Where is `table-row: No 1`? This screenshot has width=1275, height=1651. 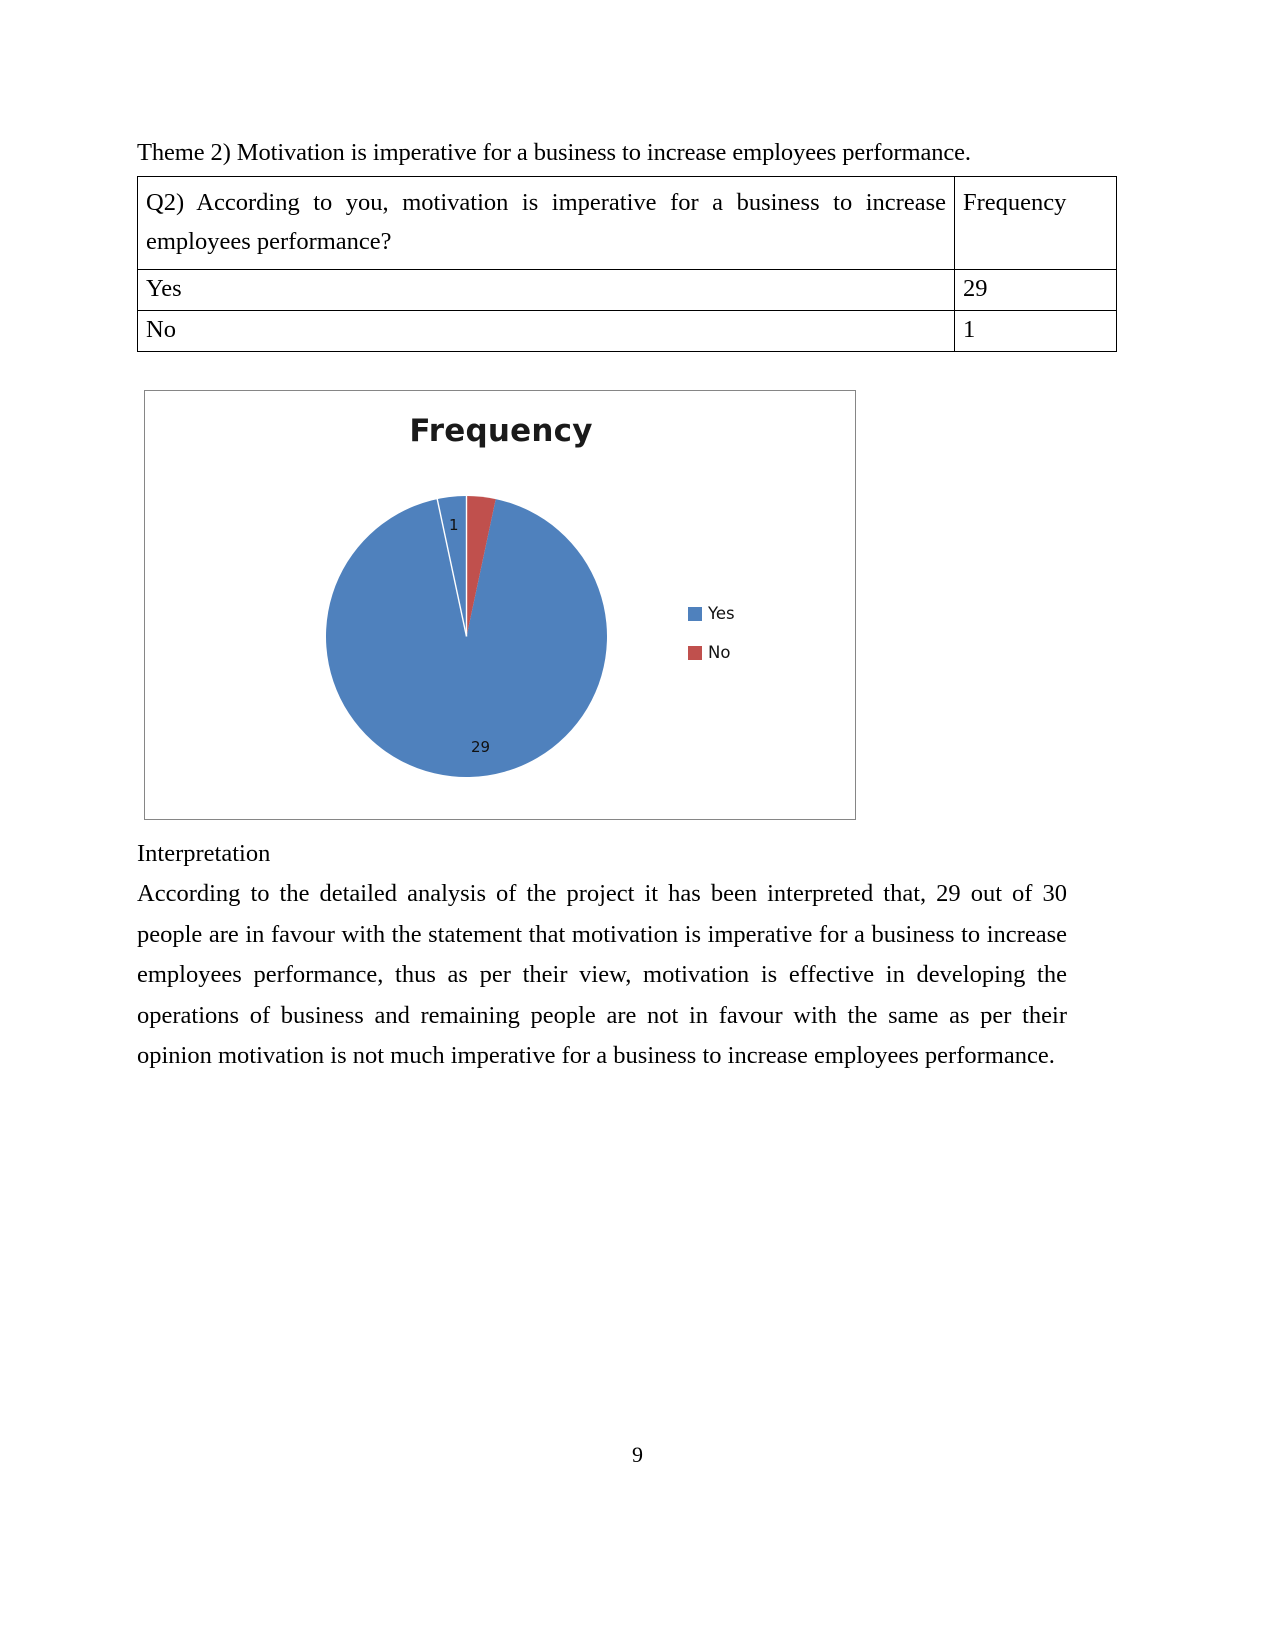
table-row: No 1 is located at coordinates (627, 331).